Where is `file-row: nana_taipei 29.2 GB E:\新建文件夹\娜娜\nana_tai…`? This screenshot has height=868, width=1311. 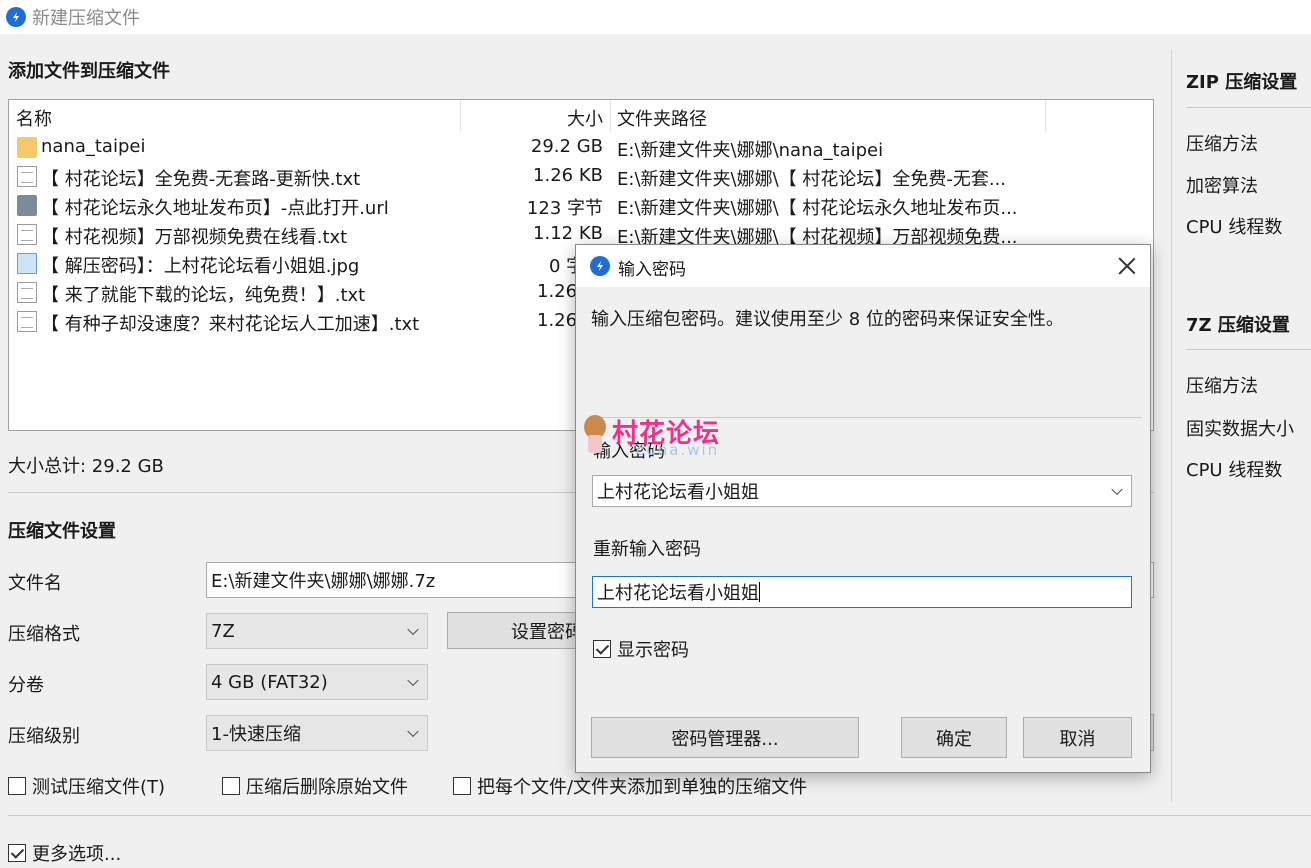
file-row: nana_taipei 29.2 GB E:\新建文件夹\娜娜\nana_tai… is located at coordinates (581, 147).